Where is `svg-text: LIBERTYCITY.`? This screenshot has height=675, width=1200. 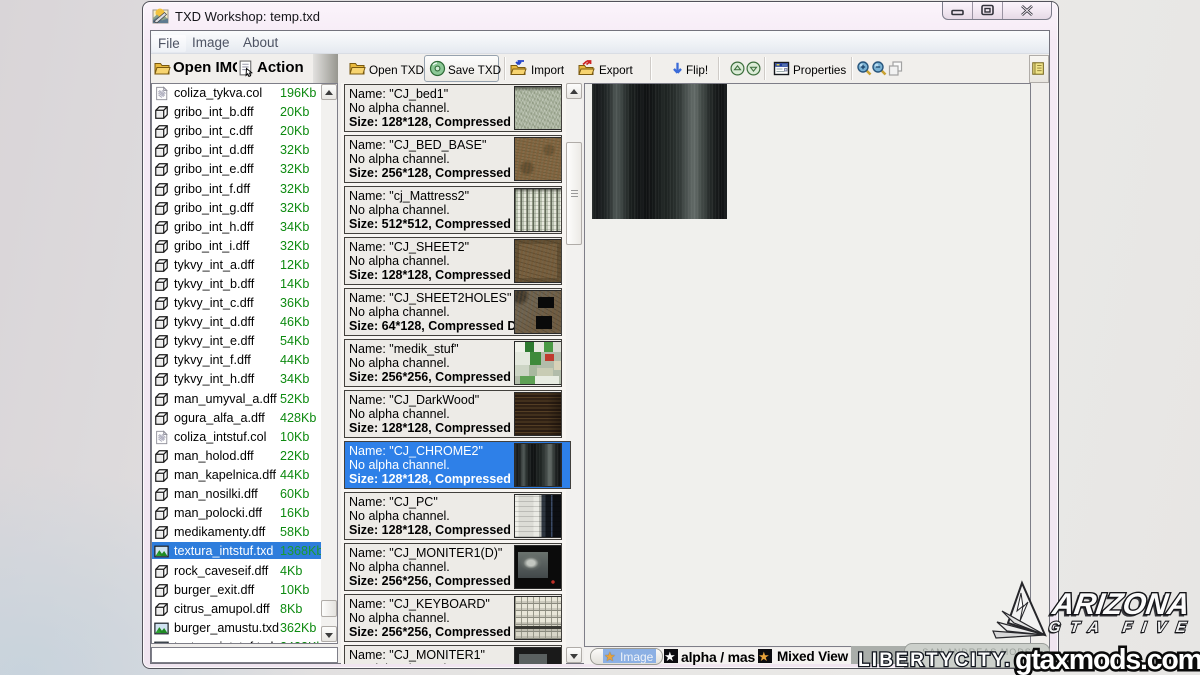 svg-text: LIBERTYCITY. is located at coordinates (935, 660).